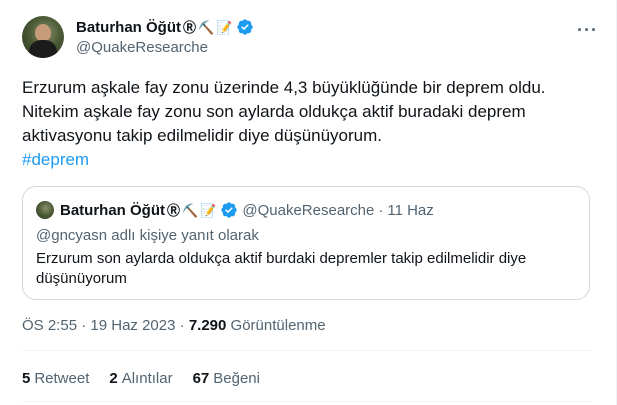 This screenshot has width=617, height=405. I want to click on hashtag-link: #deprem, so click(55, 159).